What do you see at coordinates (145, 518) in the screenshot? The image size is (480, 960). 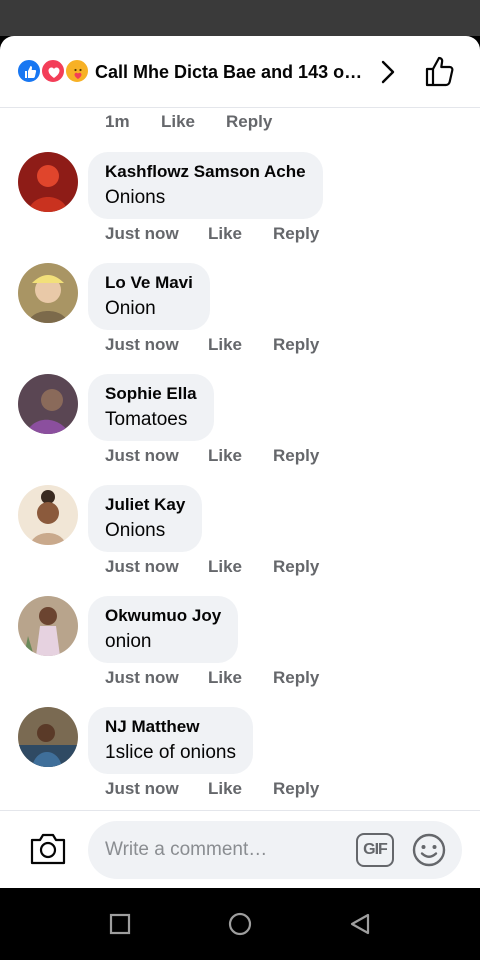 I see `comment-bubble: Juliet Kay Onions` at bounding box center [145, 518].